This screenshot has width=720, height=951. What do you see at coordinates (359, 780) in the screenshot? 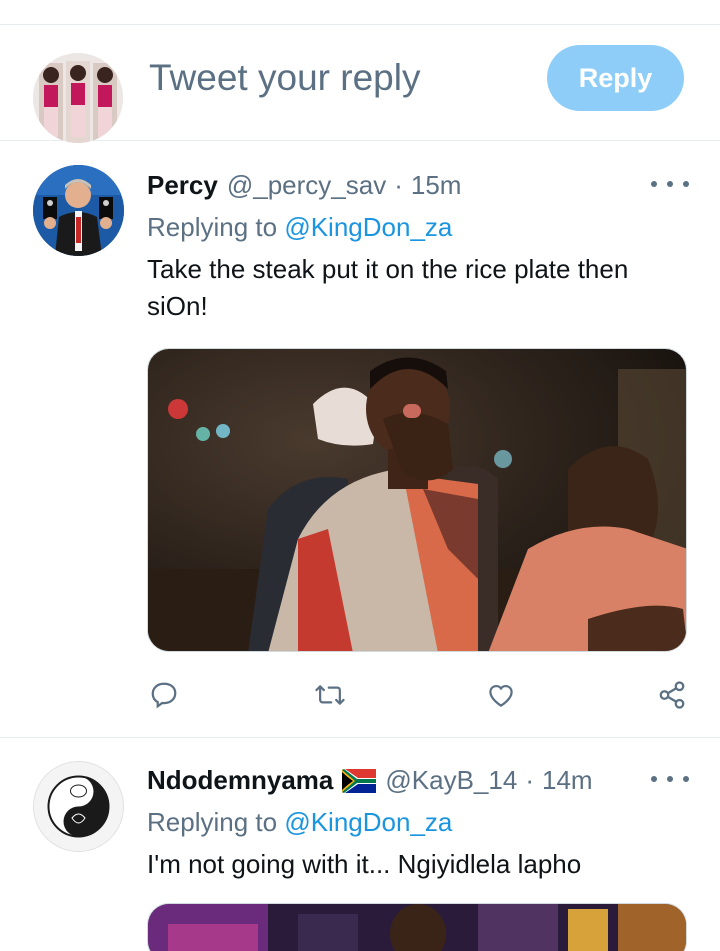
I see `south-africa-flag-icon` at bounding box center [359, 780].